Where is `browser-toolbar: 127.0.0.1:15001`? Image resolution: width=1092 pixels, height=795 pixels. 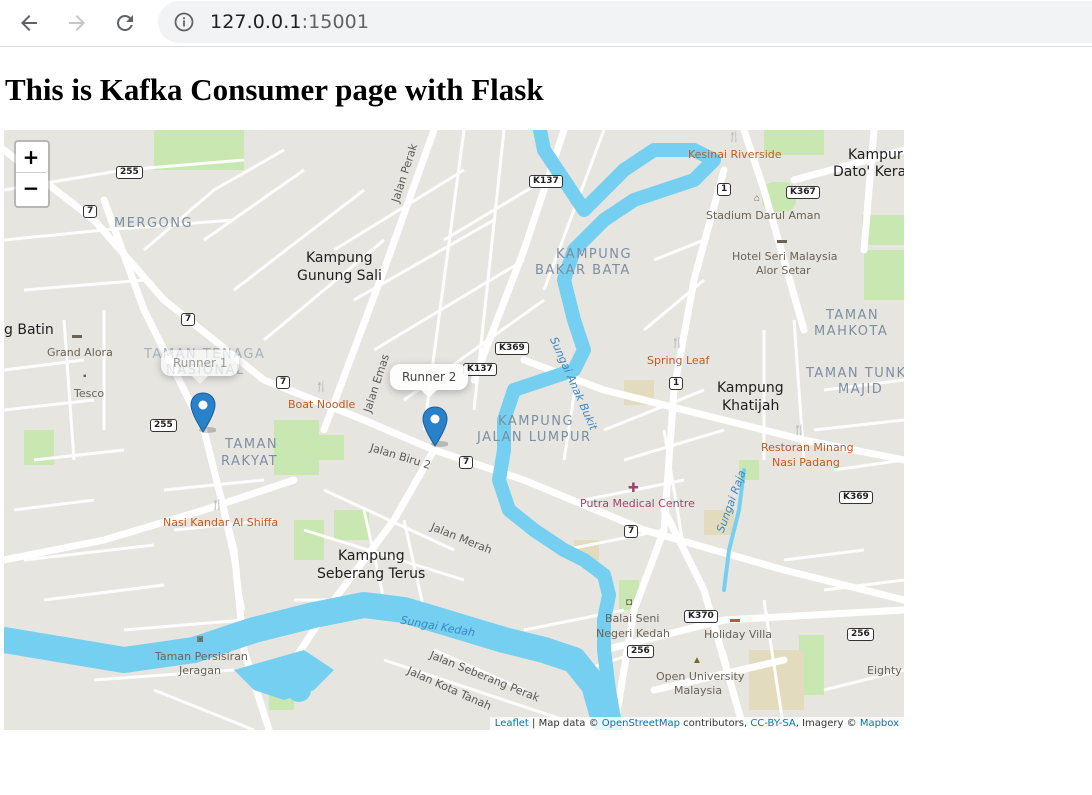
browser-toolbar: 127.0.0.1:15001 is located at coordinates (546, 23).